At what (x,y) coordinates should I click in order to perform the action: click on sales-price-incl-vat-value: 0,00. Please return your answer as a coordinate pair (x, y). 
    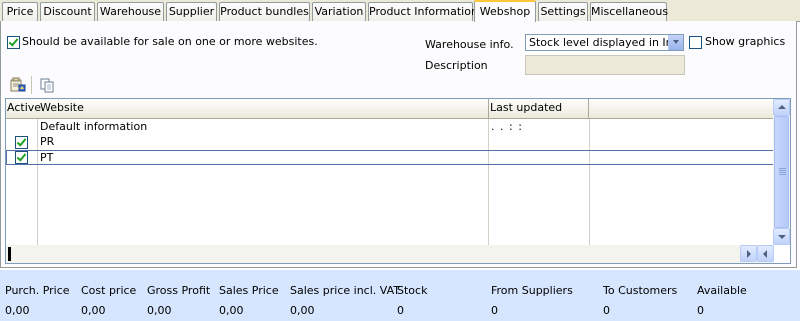
    Looking at the image, I should click on (302, 310).